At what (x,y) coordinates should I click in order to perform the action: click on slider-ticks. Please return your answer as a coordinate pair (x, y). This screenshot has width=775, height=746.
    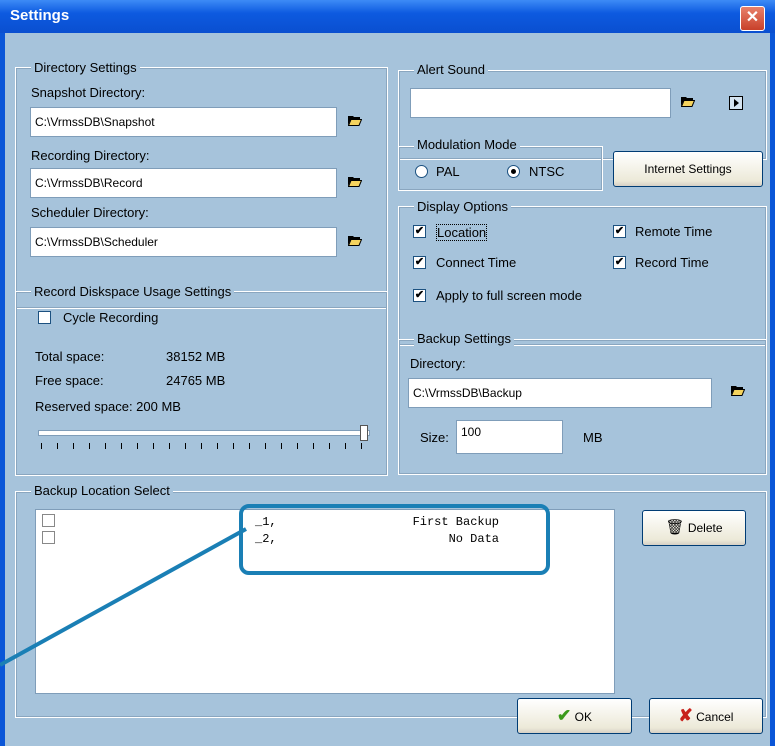
    Looking at the image, I should click on (203, 446).